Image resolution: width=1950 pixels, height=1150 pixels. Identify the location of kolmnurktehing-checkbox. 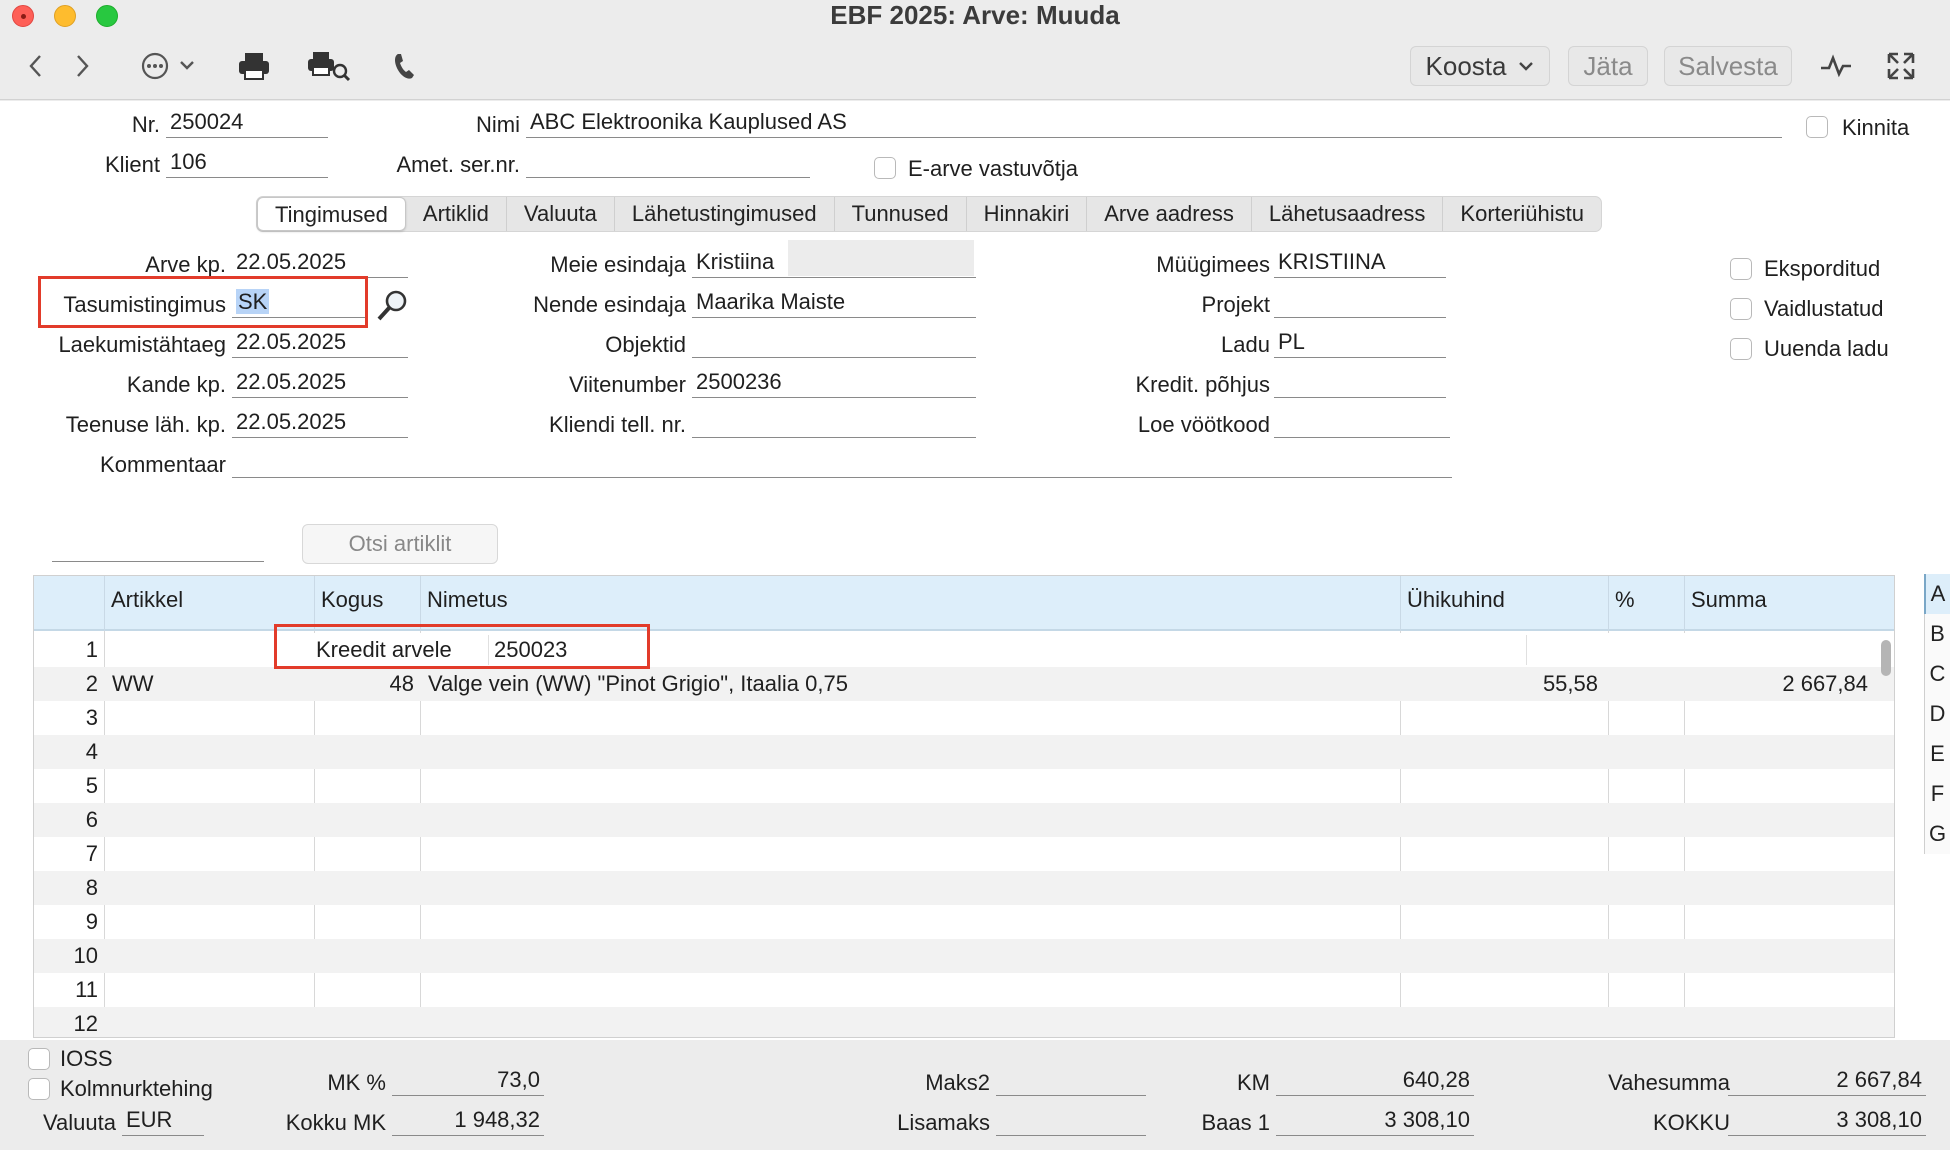
(39, 1089).